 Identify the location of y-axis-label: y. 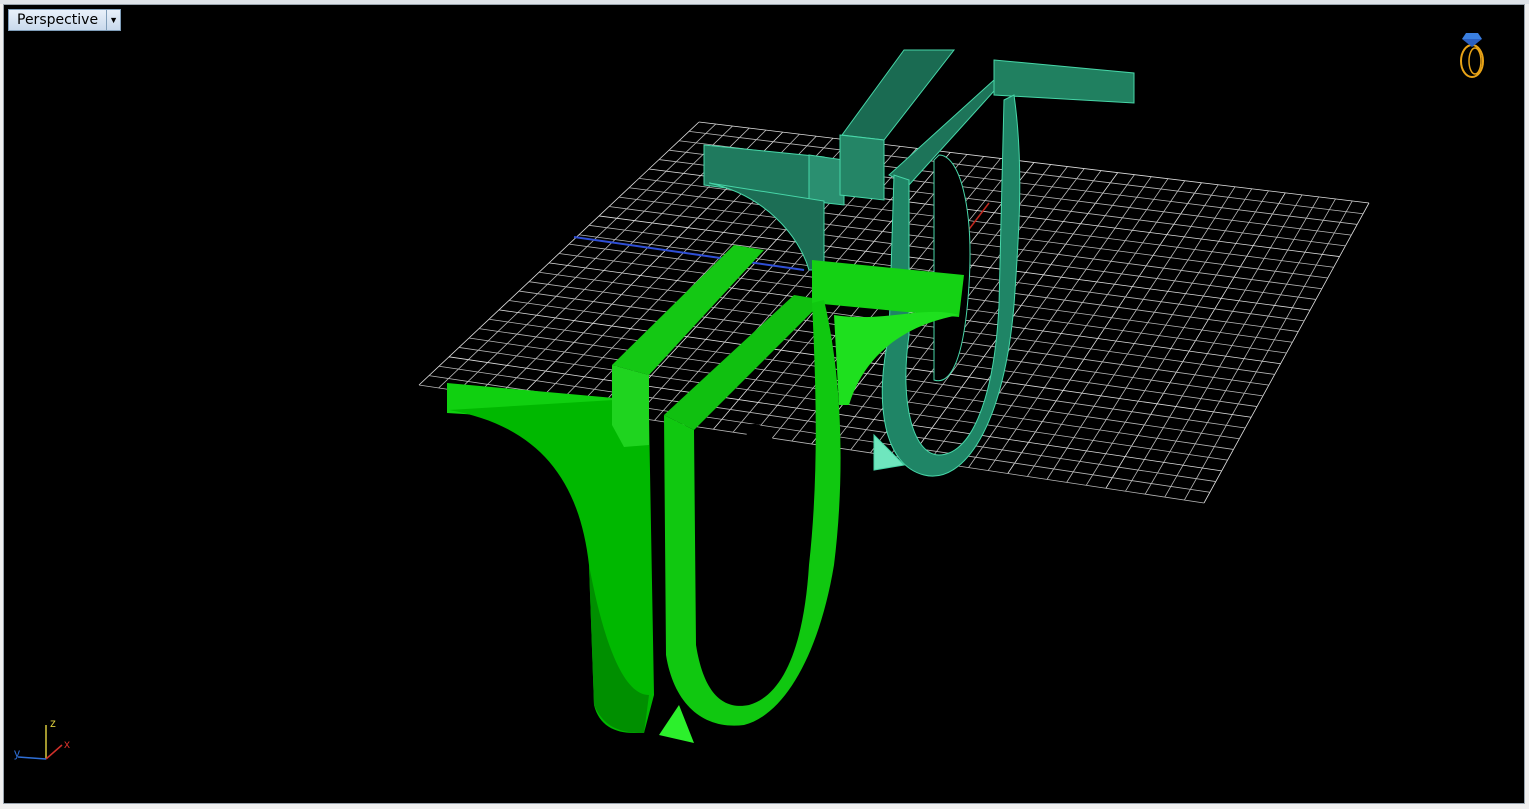
(17, 753).